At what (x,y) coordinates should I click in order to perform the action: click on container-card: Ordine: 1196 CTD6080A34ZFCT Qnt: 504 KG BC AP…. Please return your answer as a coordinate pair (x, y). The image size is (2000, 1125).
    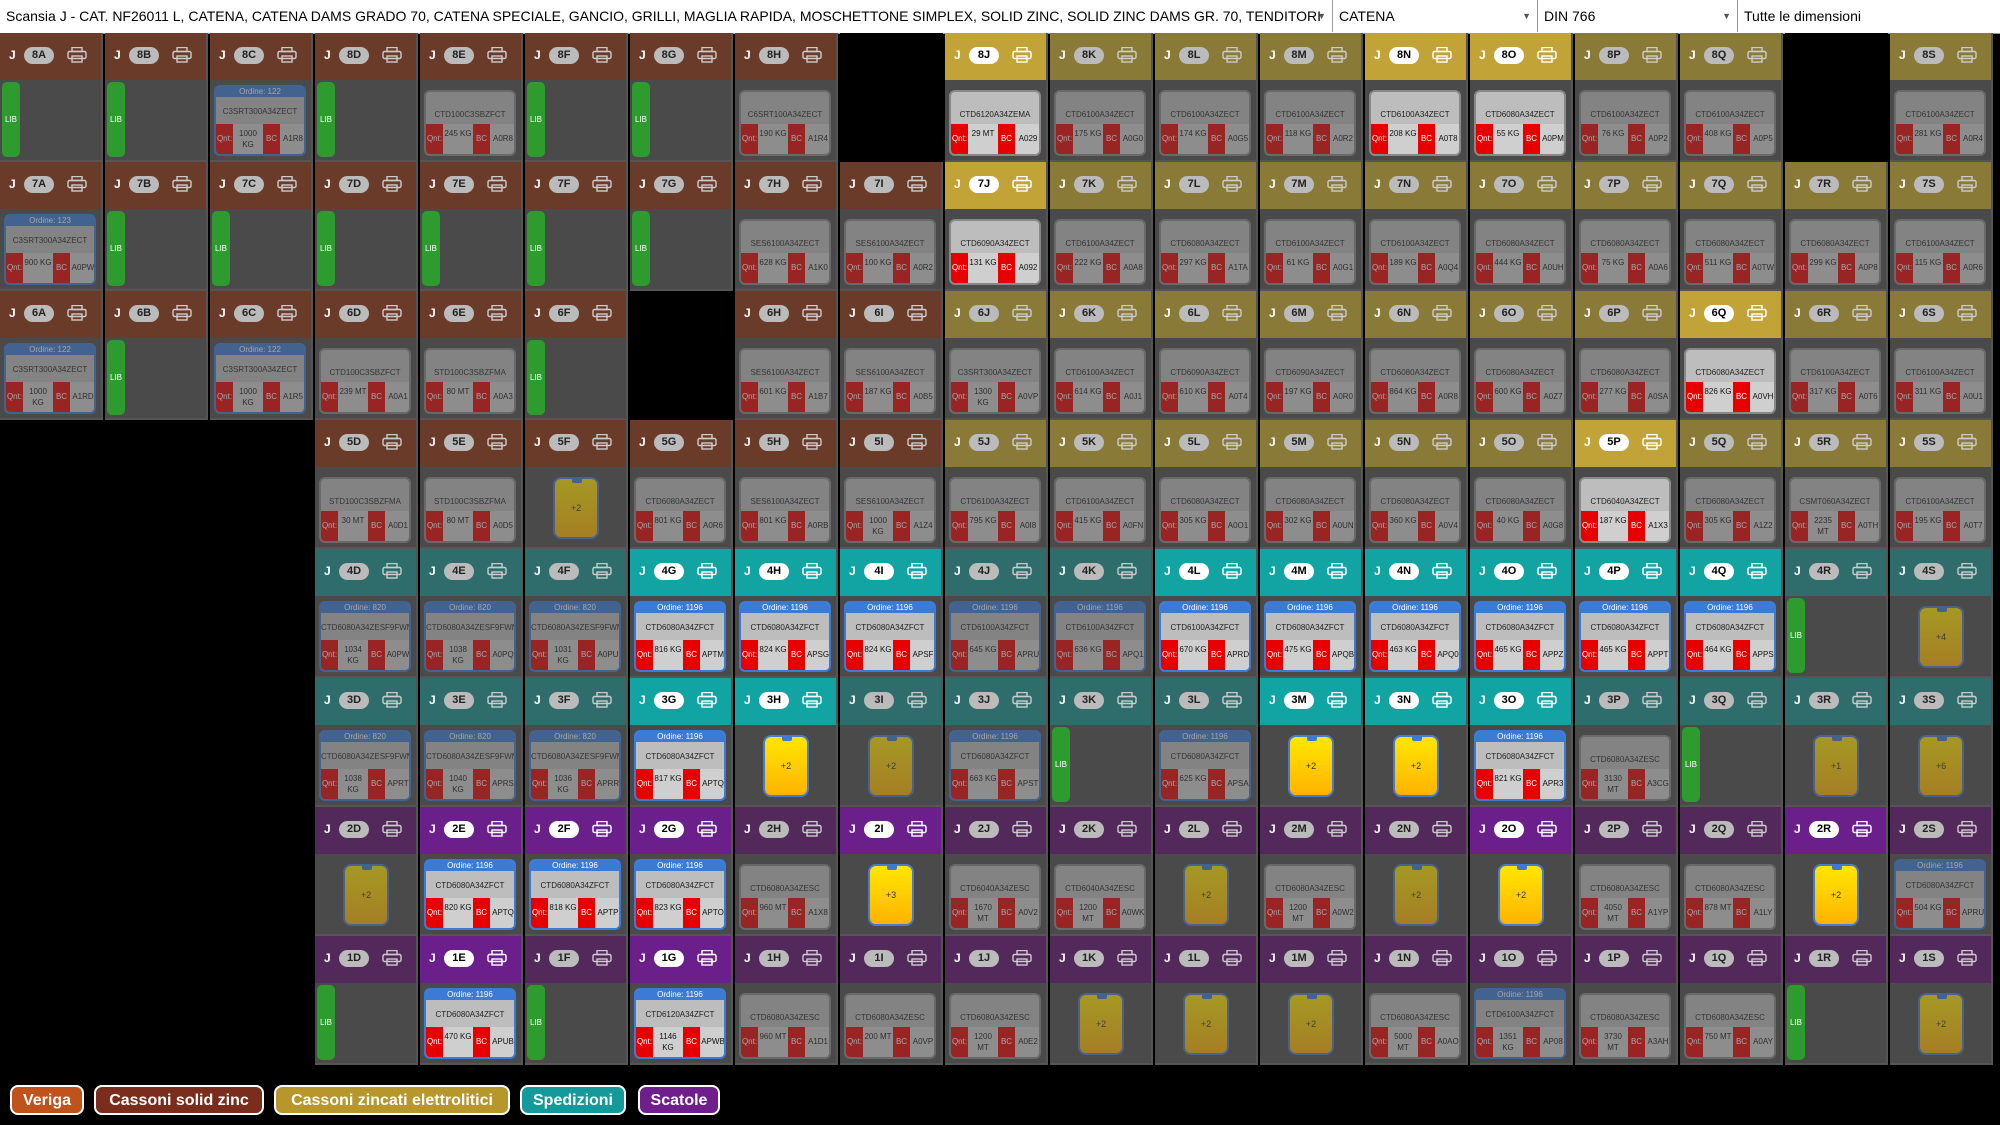
    Looking at the image, I should click on (1940, 894).